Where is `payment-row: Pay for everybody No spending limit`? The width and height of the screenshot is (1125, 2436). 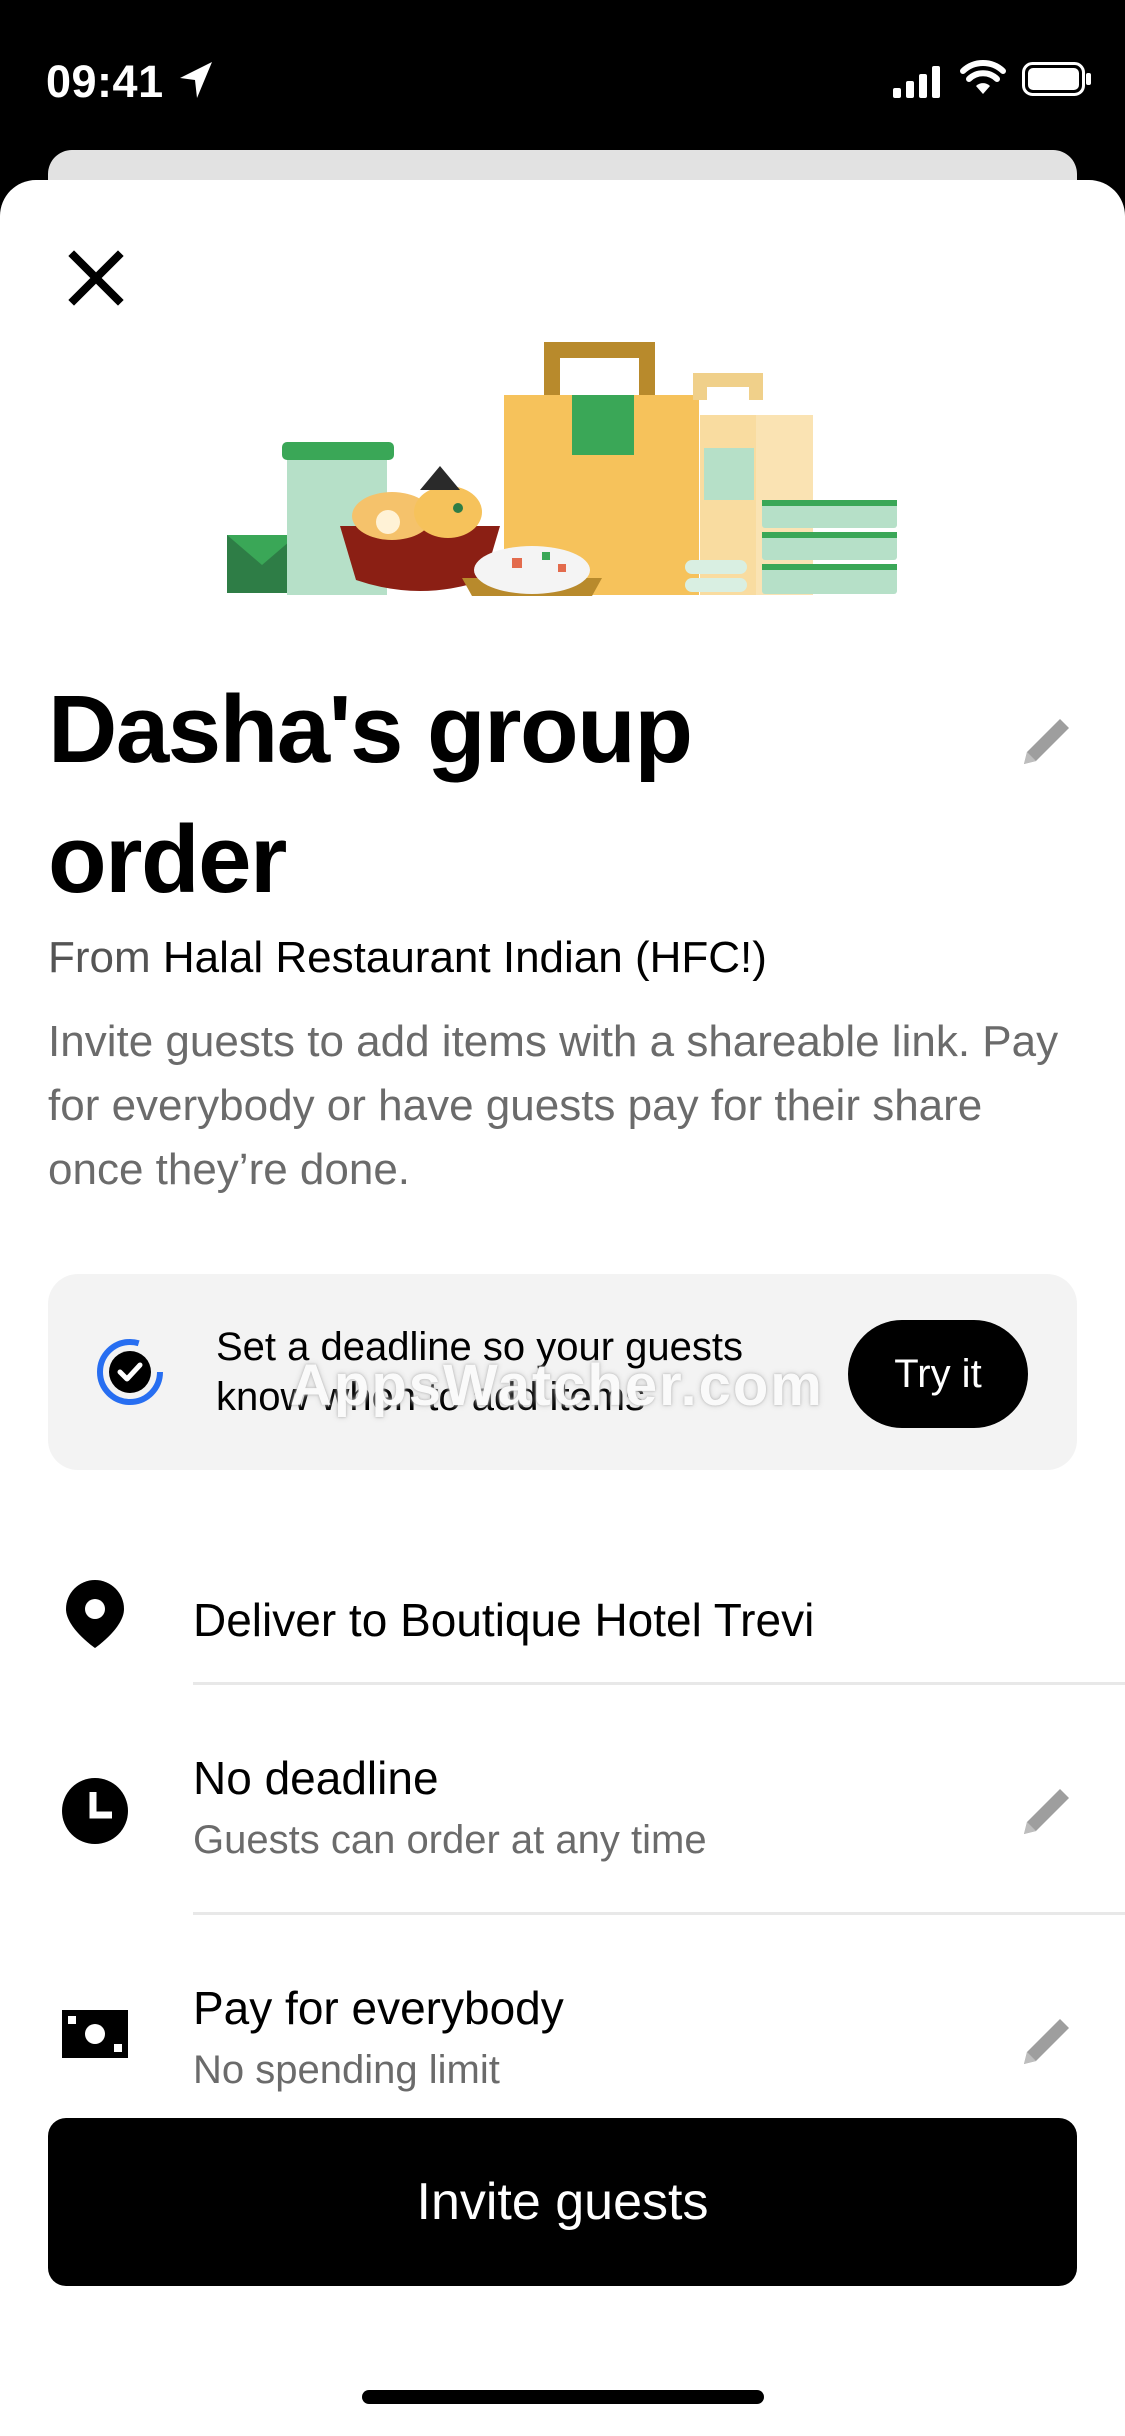
payment-row: Pay for everybody No spending limit is located at coordinates (562, 2030).